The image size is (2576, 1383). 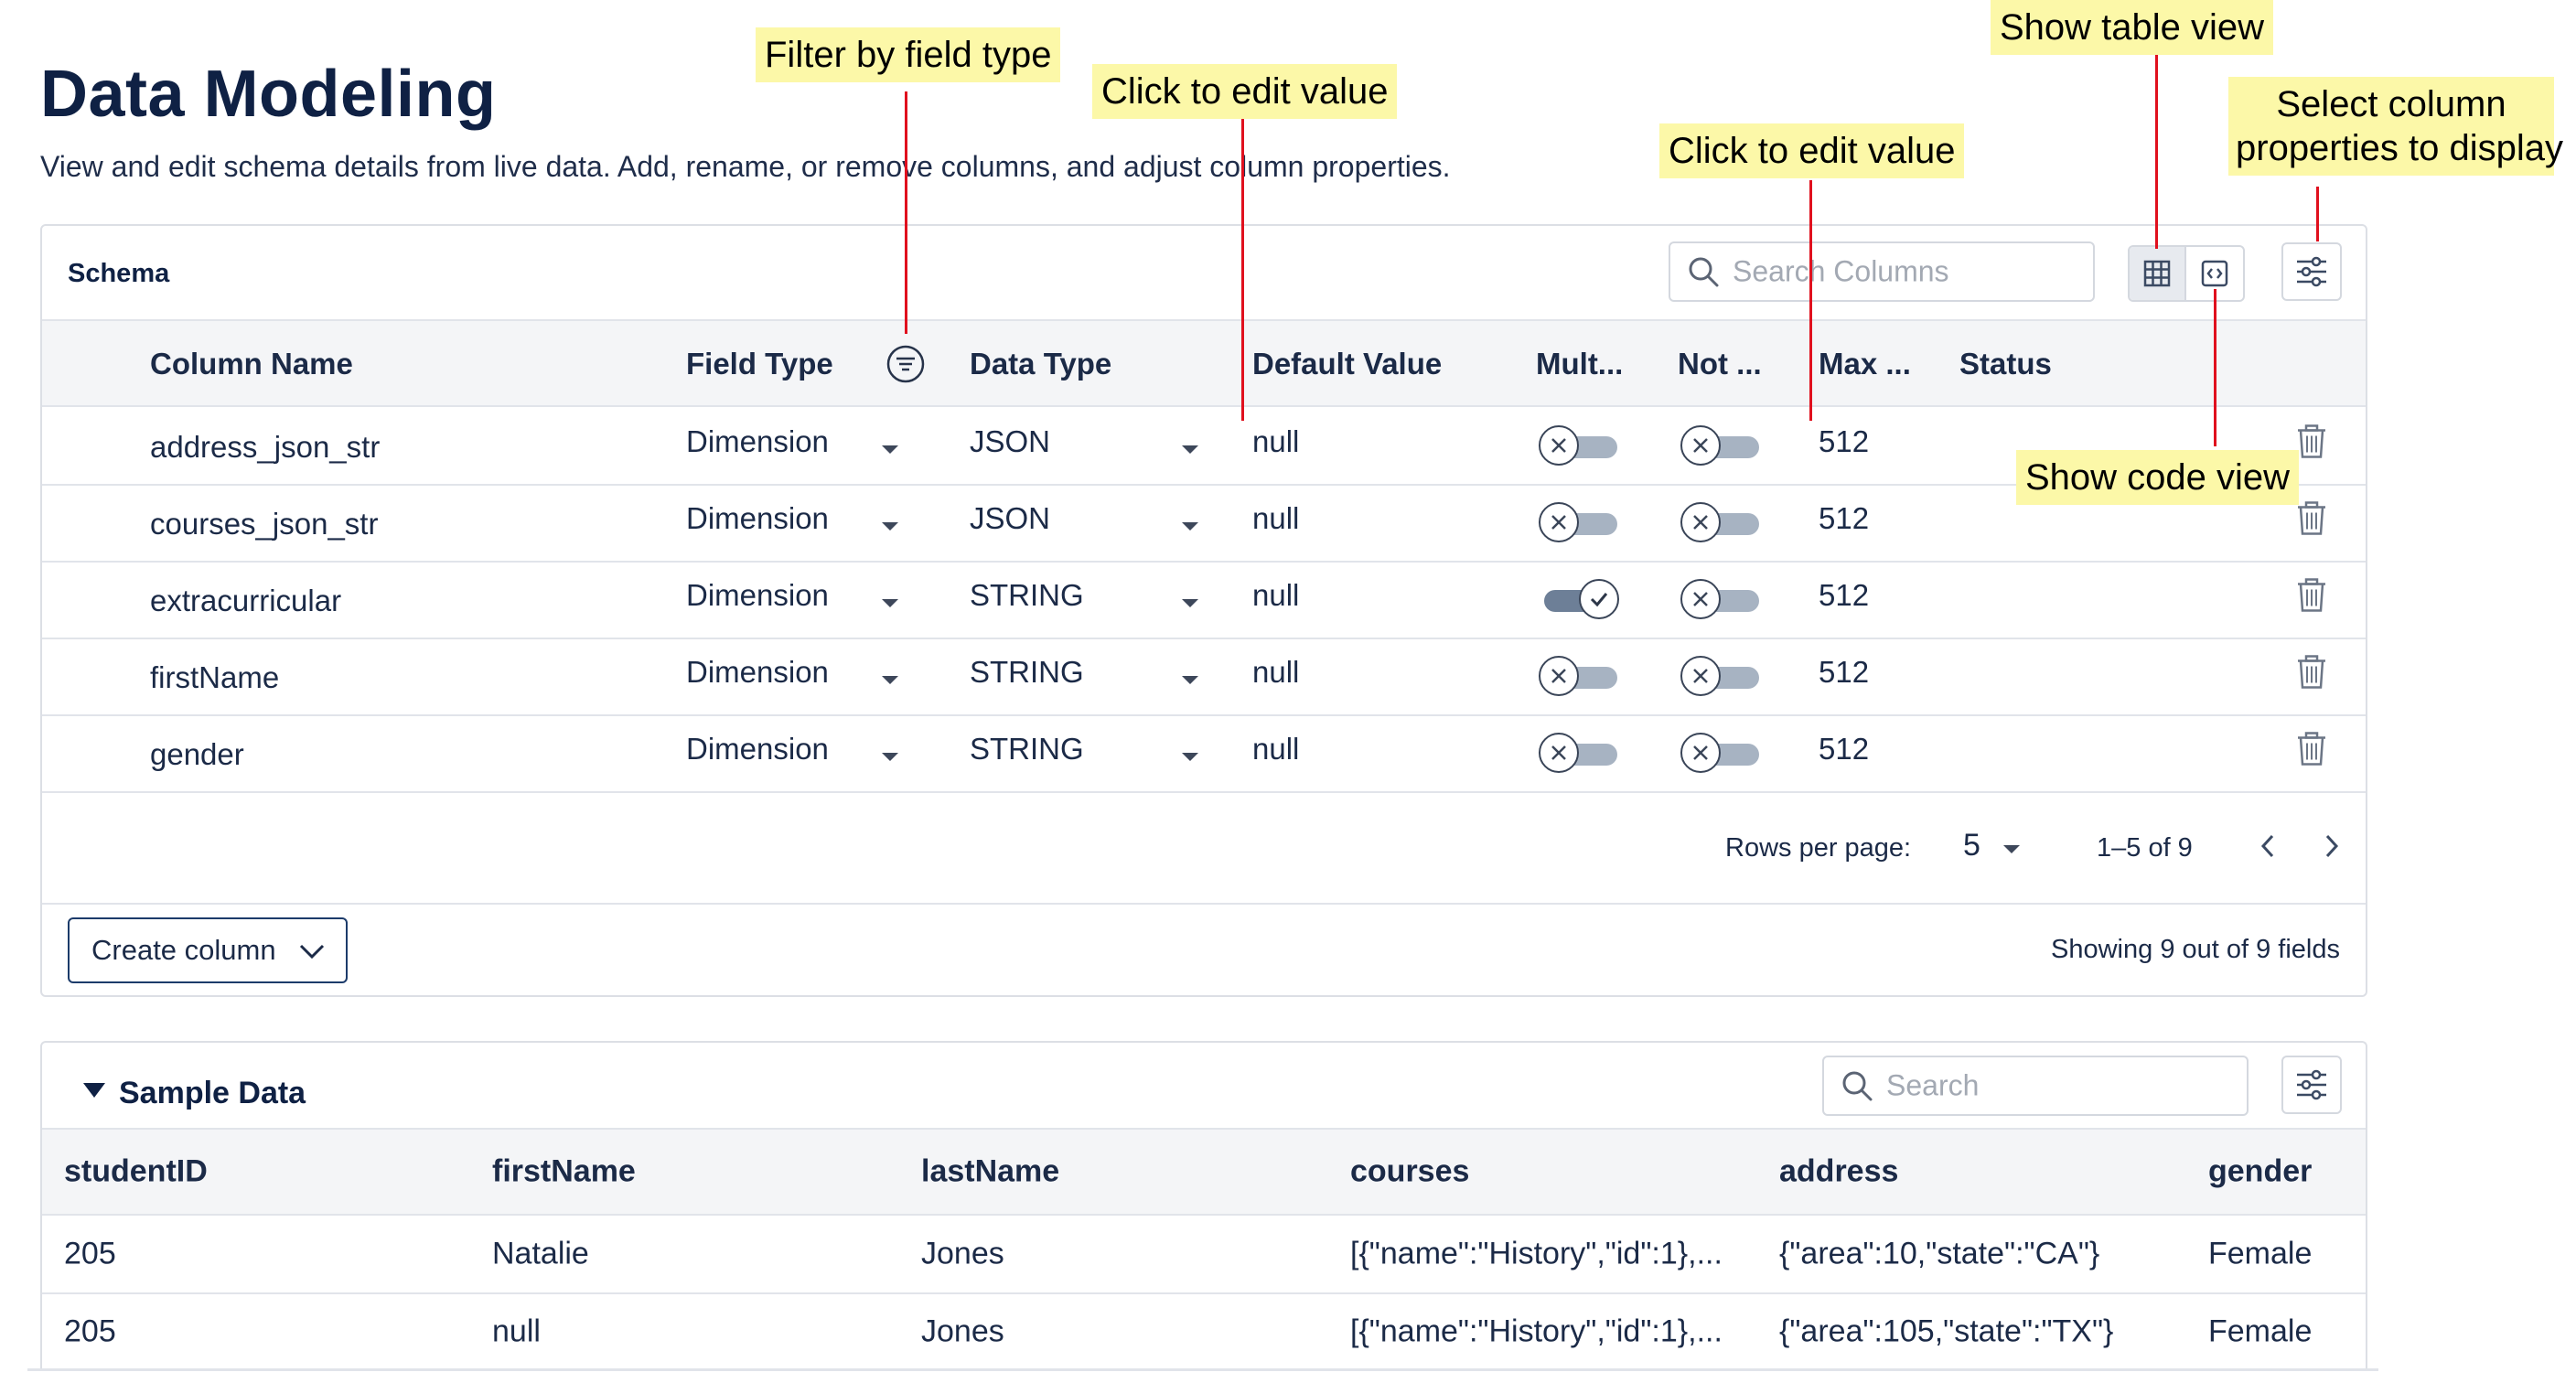 What do you see at coordinates (2195, 949) in the screenshot?
I see `showing-fields-text: Showing 9 out of 9 fields` at bounding box center [2195, 949].